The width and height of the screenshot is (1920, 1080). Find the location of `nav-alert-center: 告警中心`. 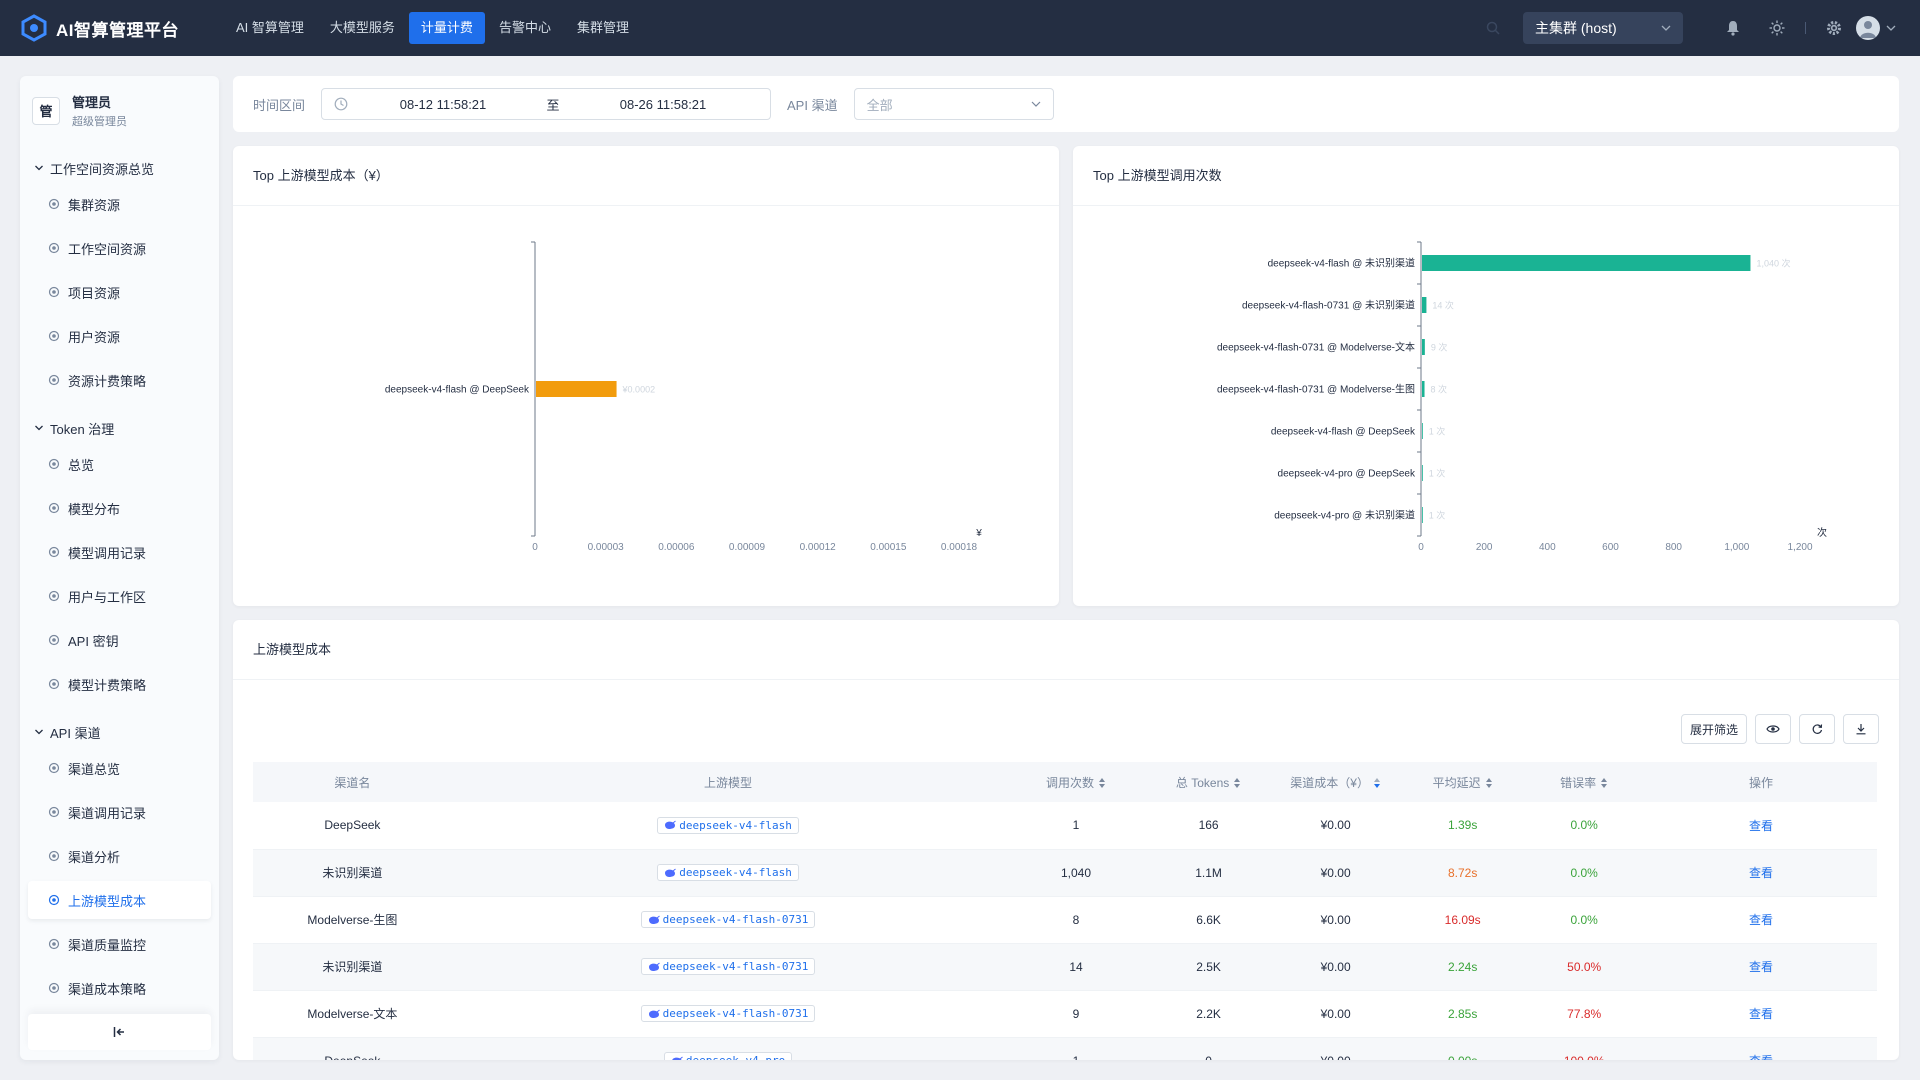

nav-alert-center: 告警中心 is located at coordinates (525, 28).